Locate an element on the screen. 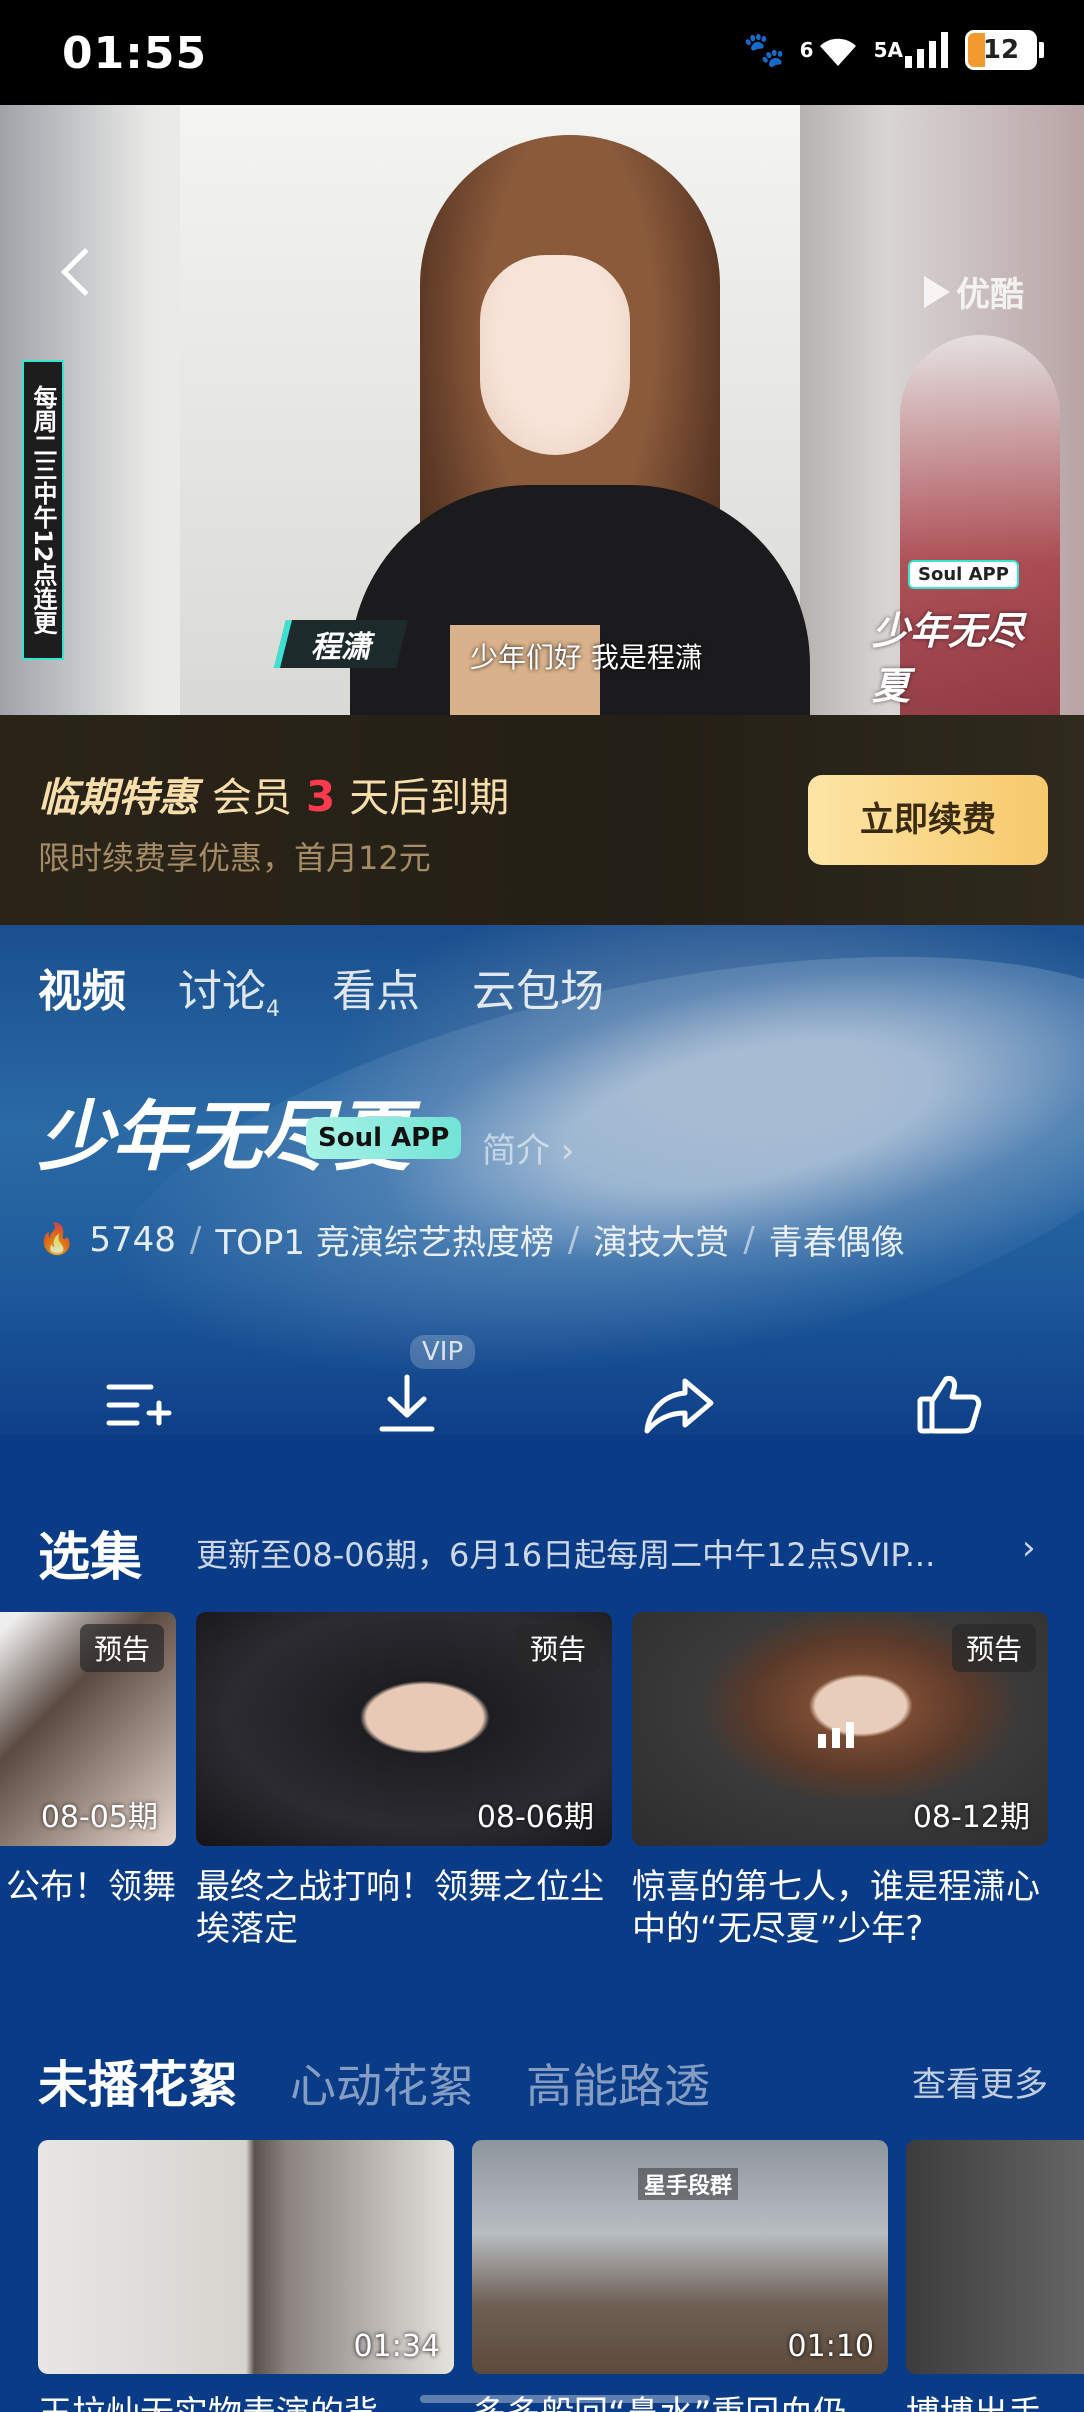 The width and height of the screenshot is (1084, 2412). episode-thumbnail: 预告 08-06期 is located at coordinates (404, 1729).